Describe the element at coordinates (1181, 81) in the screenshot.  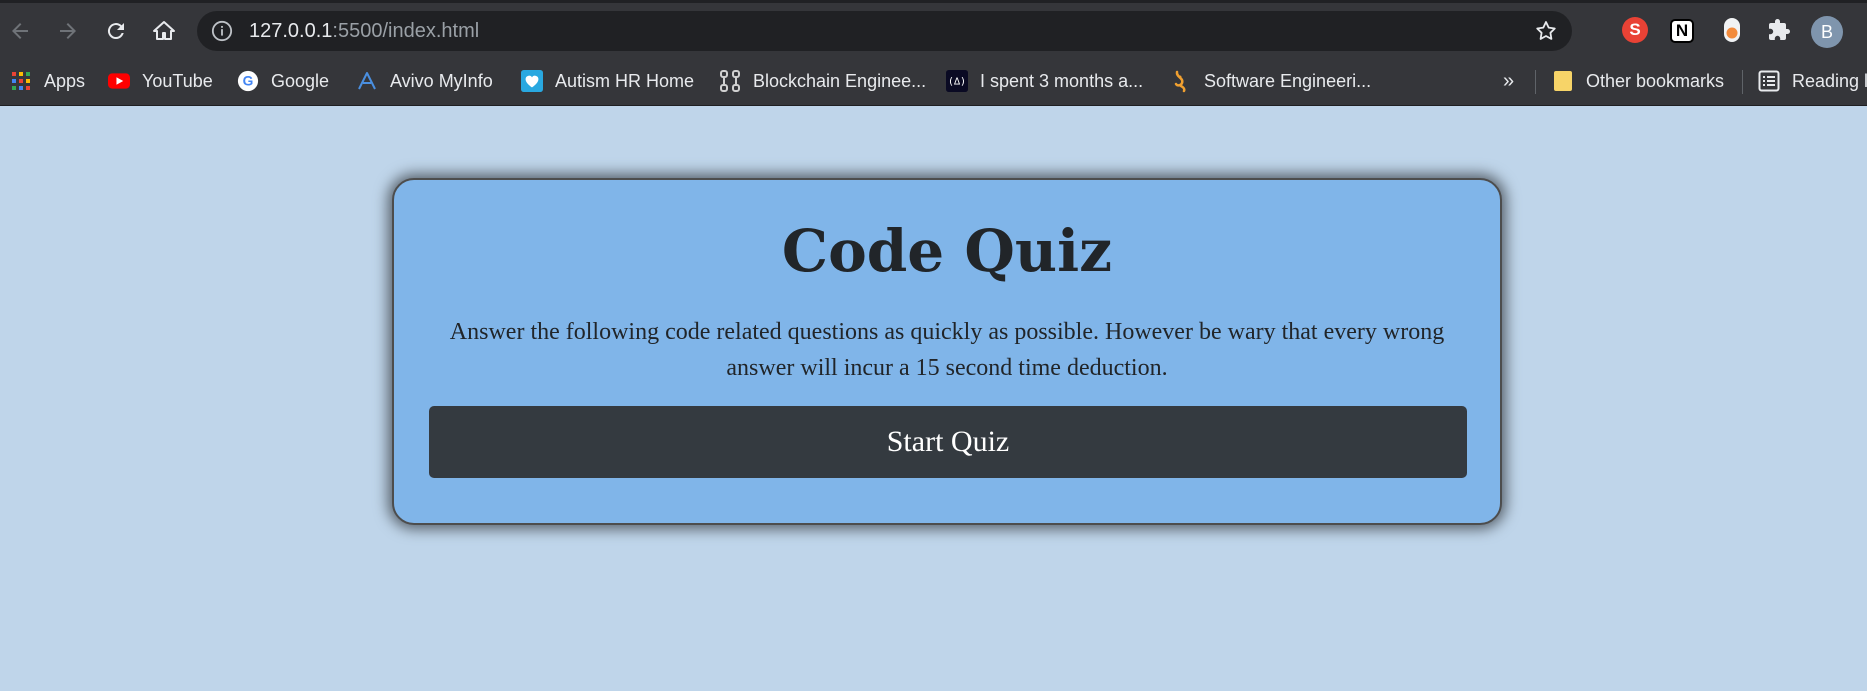
I see `software-icon` at that location.